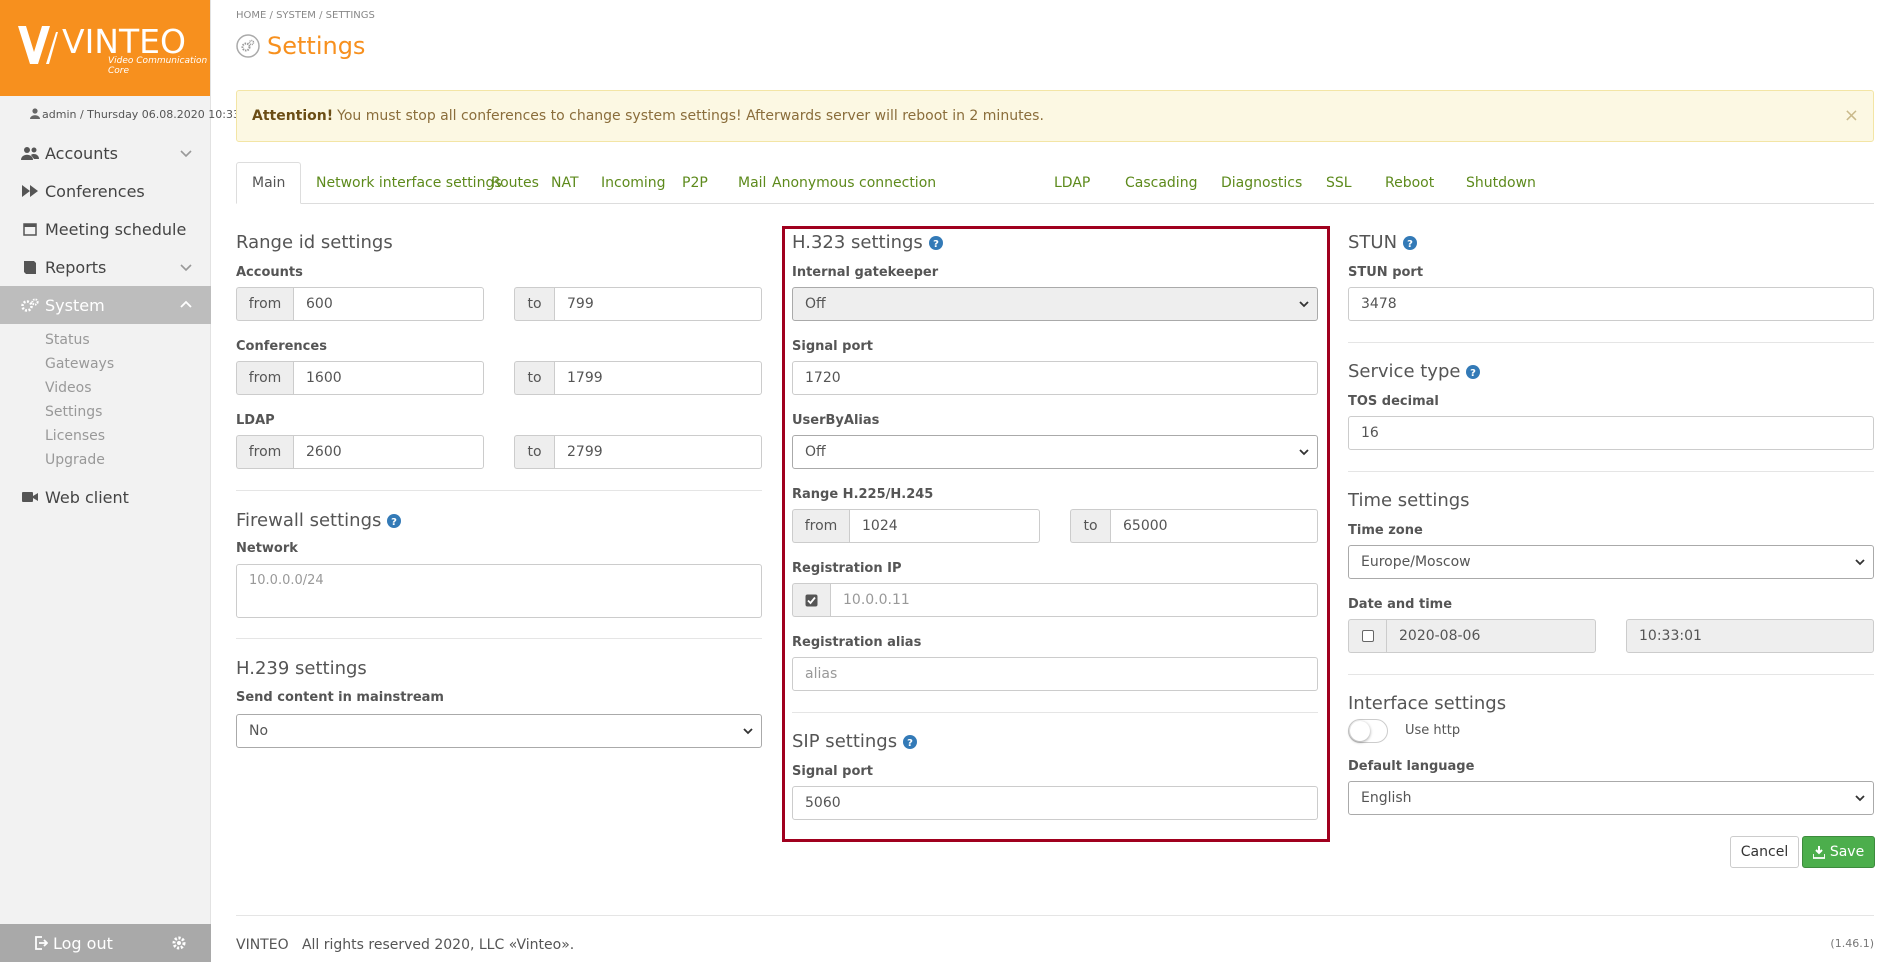 This screenshot has width=1893, height=962. What do you see at coordinates (1414, 371) in the screenshot?
I see `service-type-title: Service type ?` at bounding box center [1414, 371].